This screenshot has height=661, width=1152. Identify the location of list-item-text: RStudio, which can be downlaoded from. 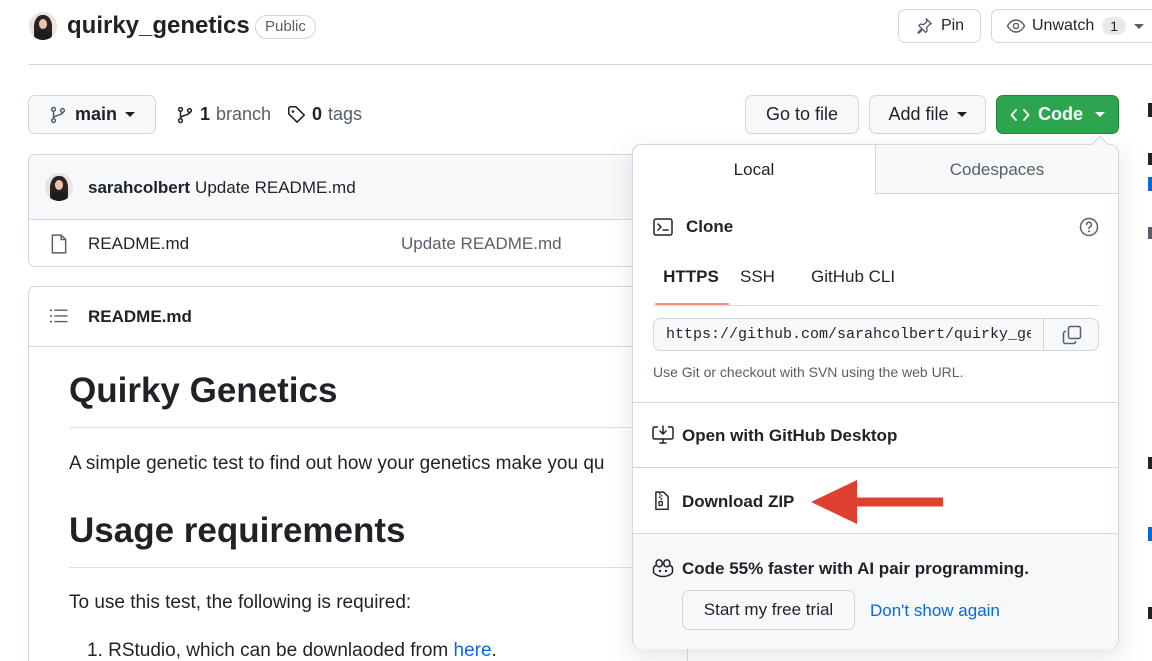
(281, 650).